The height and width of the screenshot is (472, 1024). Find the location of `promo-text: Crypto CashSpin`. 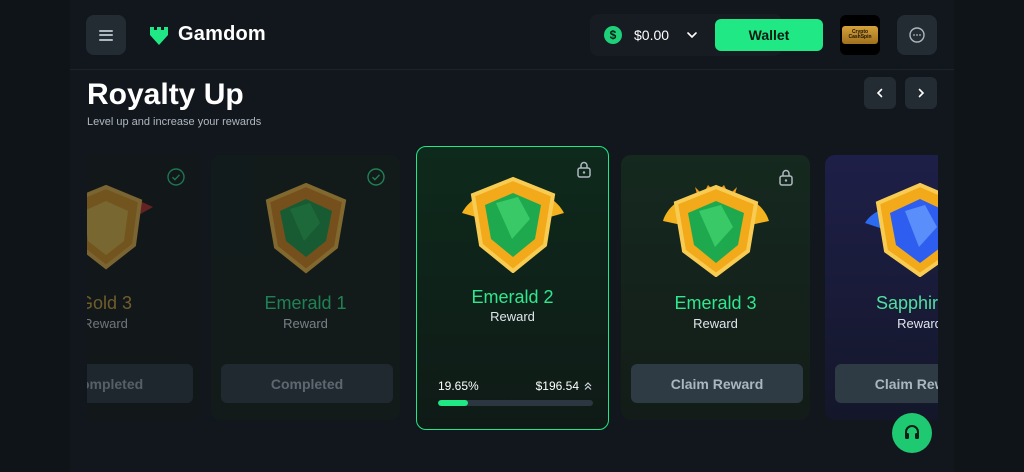

promo-text: Crypto CashSpin is located at coordinates (860, 34).